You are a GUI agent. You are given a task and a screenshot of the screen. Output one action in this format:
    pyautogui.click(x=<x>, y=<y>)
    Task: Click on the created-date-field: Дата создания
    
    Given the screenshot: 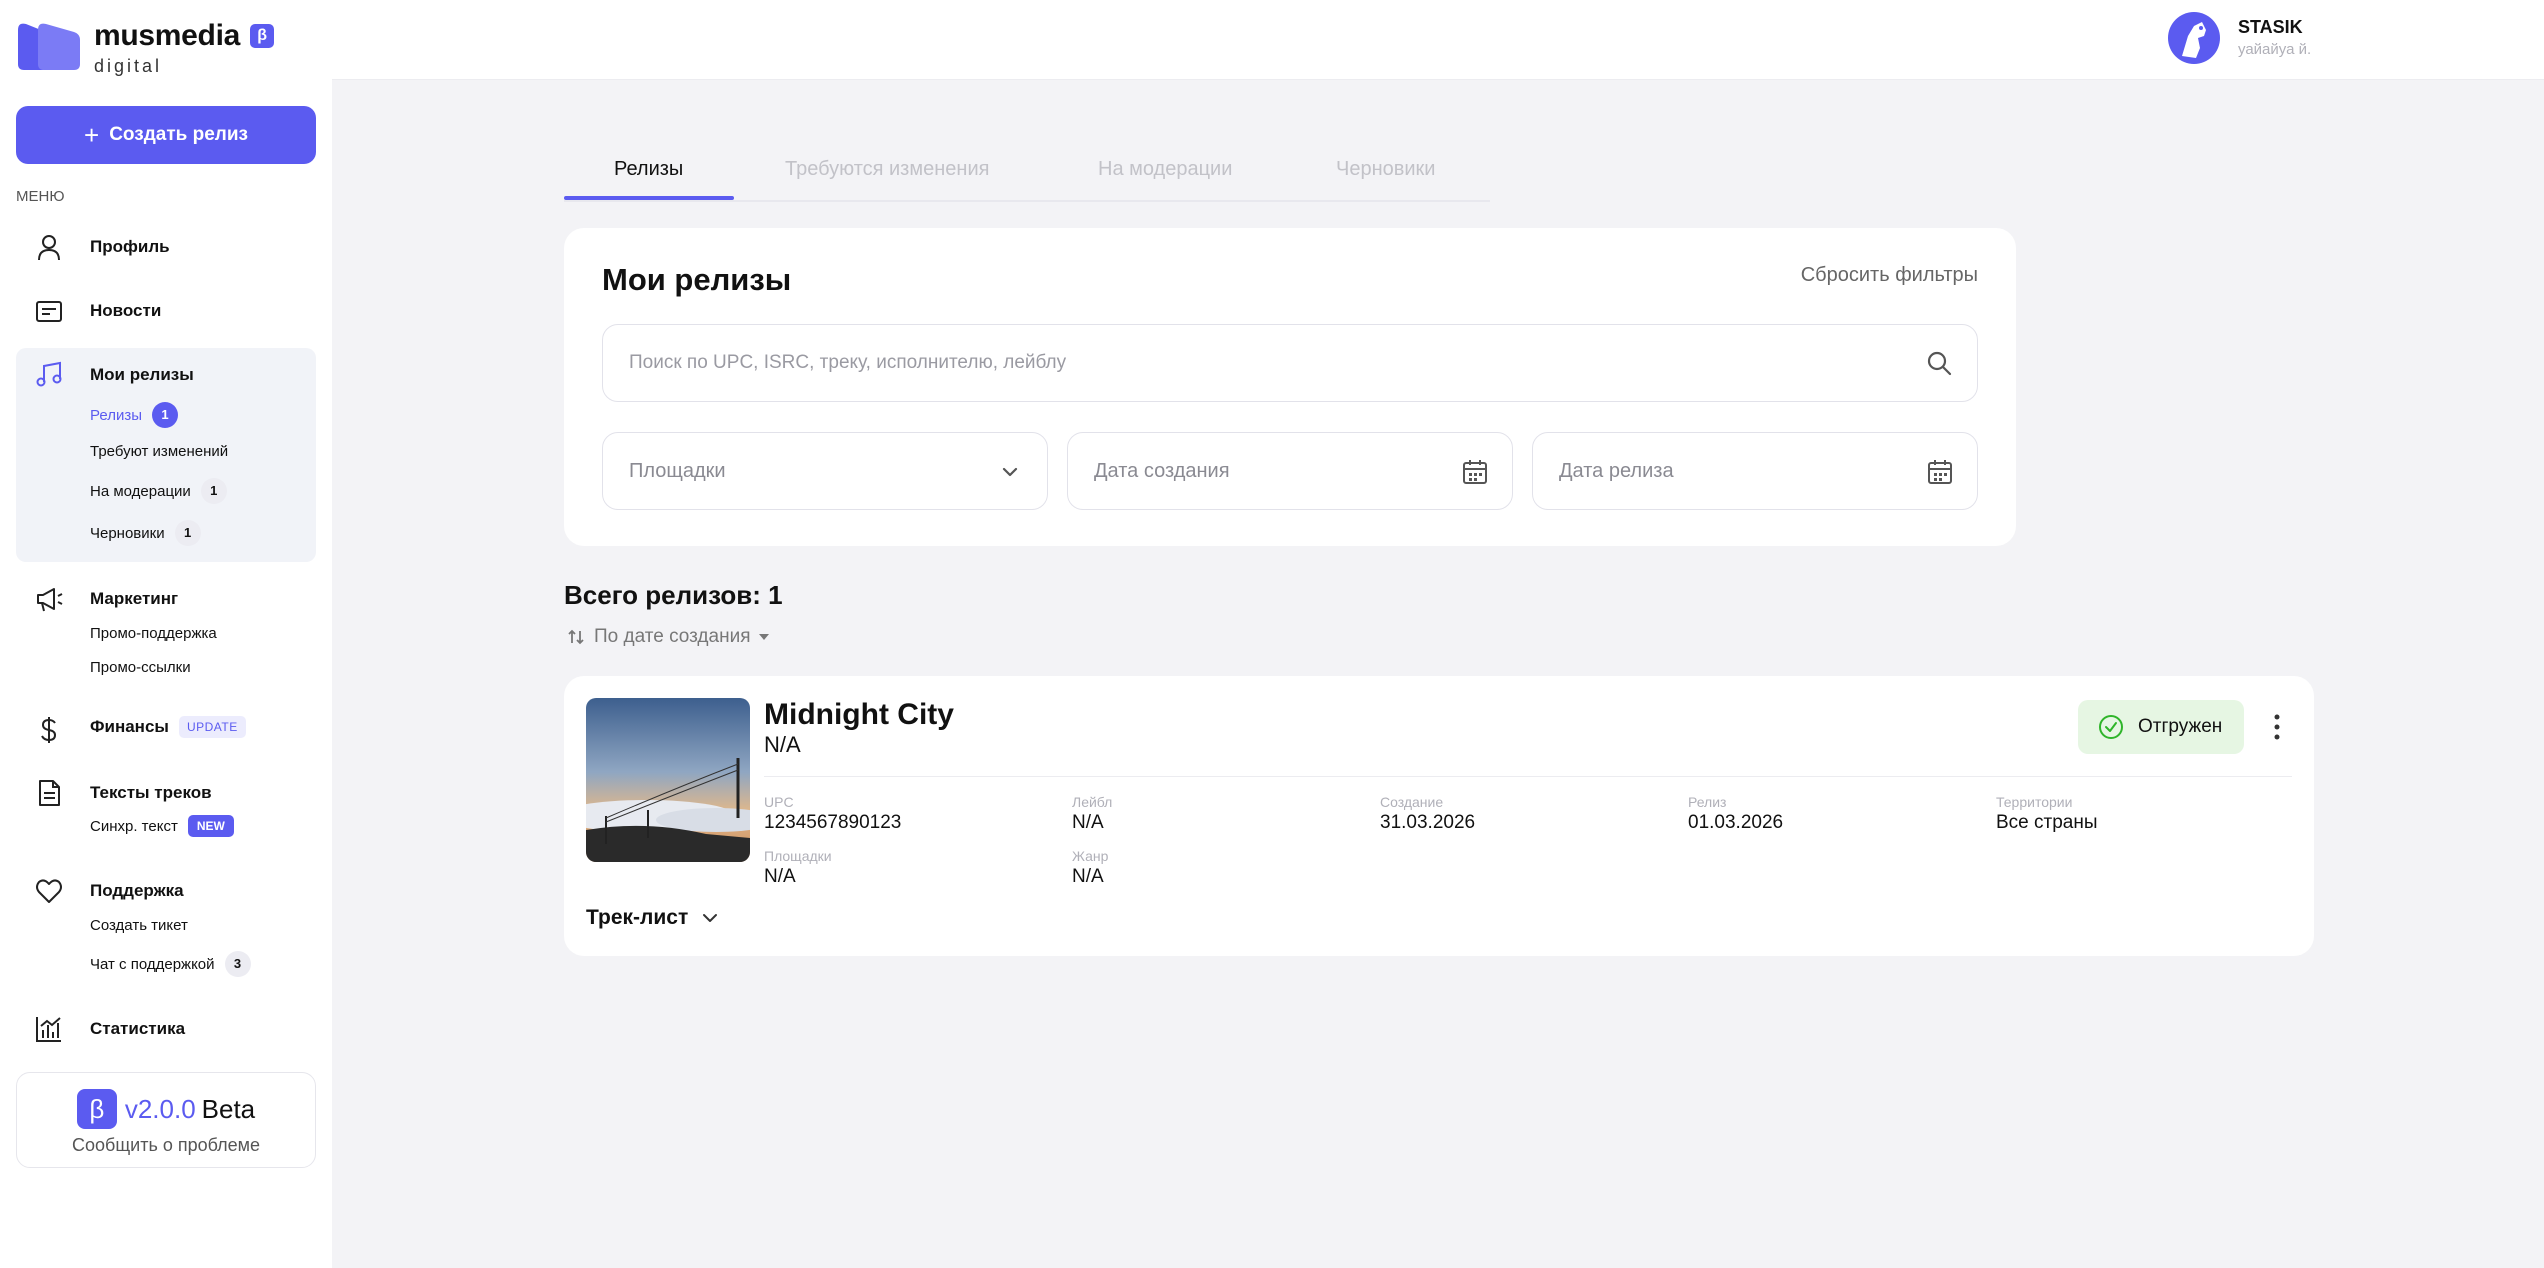 What is the action you would take?
    pyautogui.click(x=1290, y=471)
    